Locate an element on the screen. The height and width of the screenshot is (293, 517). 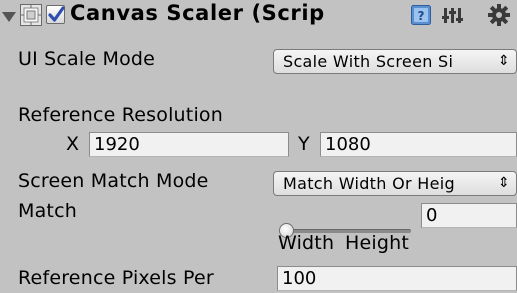
reference-resolution-x-field: 1920 is located at coordinates (189, 144).